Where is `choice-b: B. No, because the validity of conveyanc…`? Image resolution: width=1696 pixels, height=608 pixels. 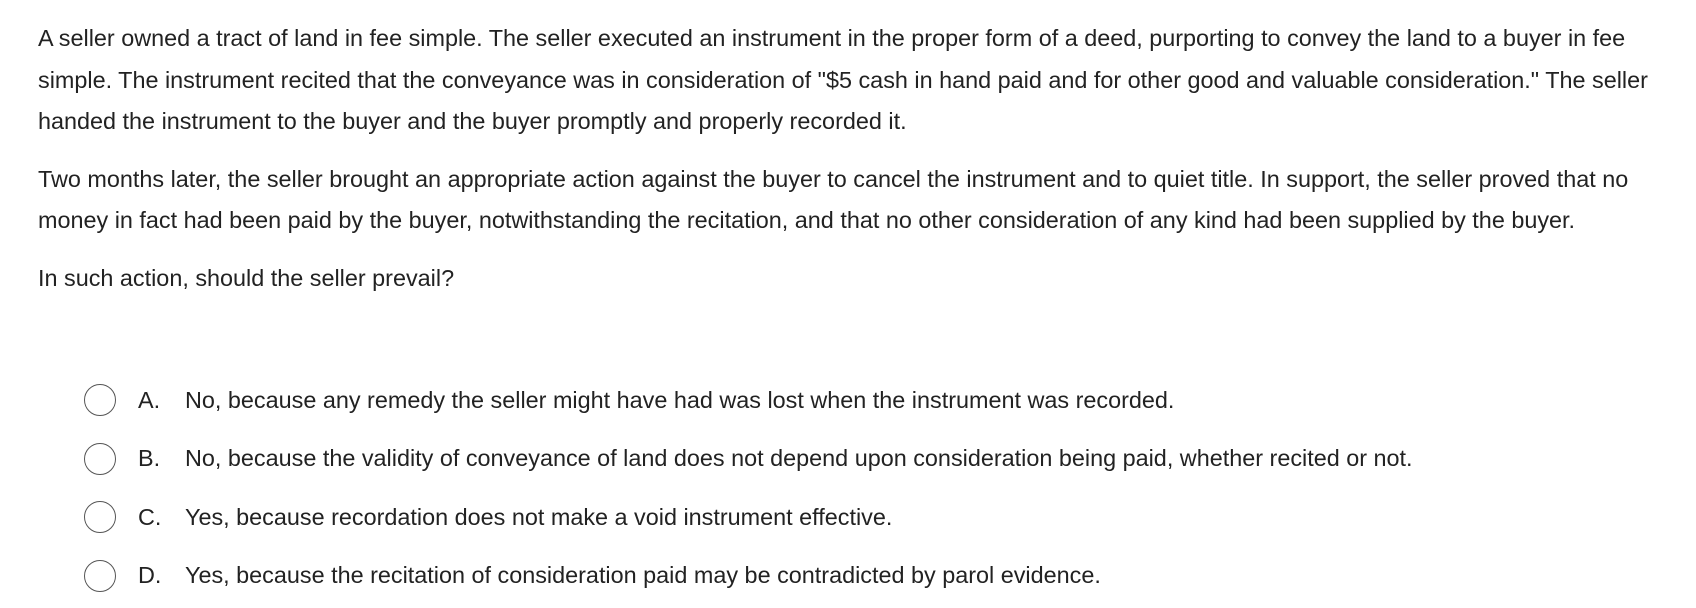
choice-b: B. No, because the validity of conveyanc… is located at coordinates (874, 459).